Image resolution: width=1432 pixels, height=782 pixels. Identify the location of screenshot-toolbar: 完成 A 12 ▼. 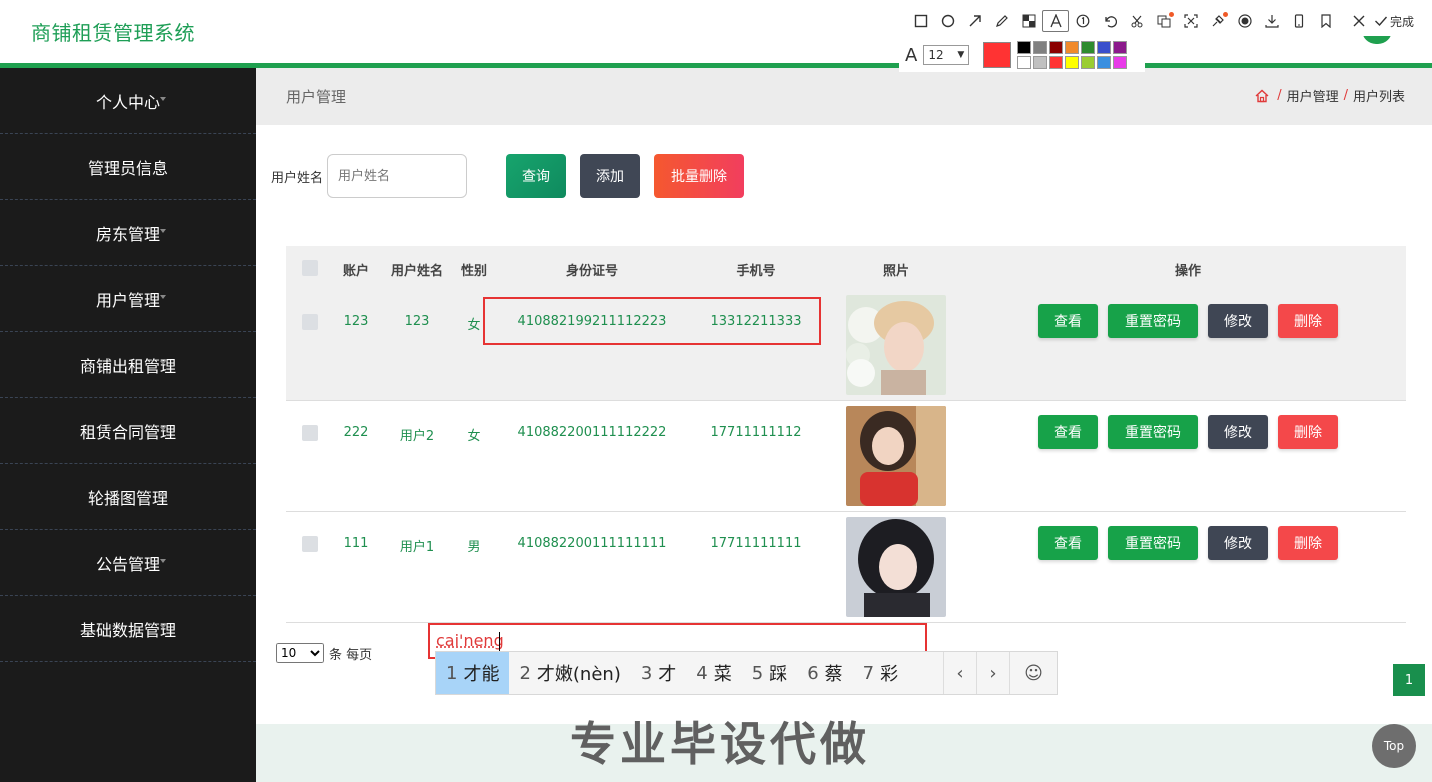
(1165, 36).